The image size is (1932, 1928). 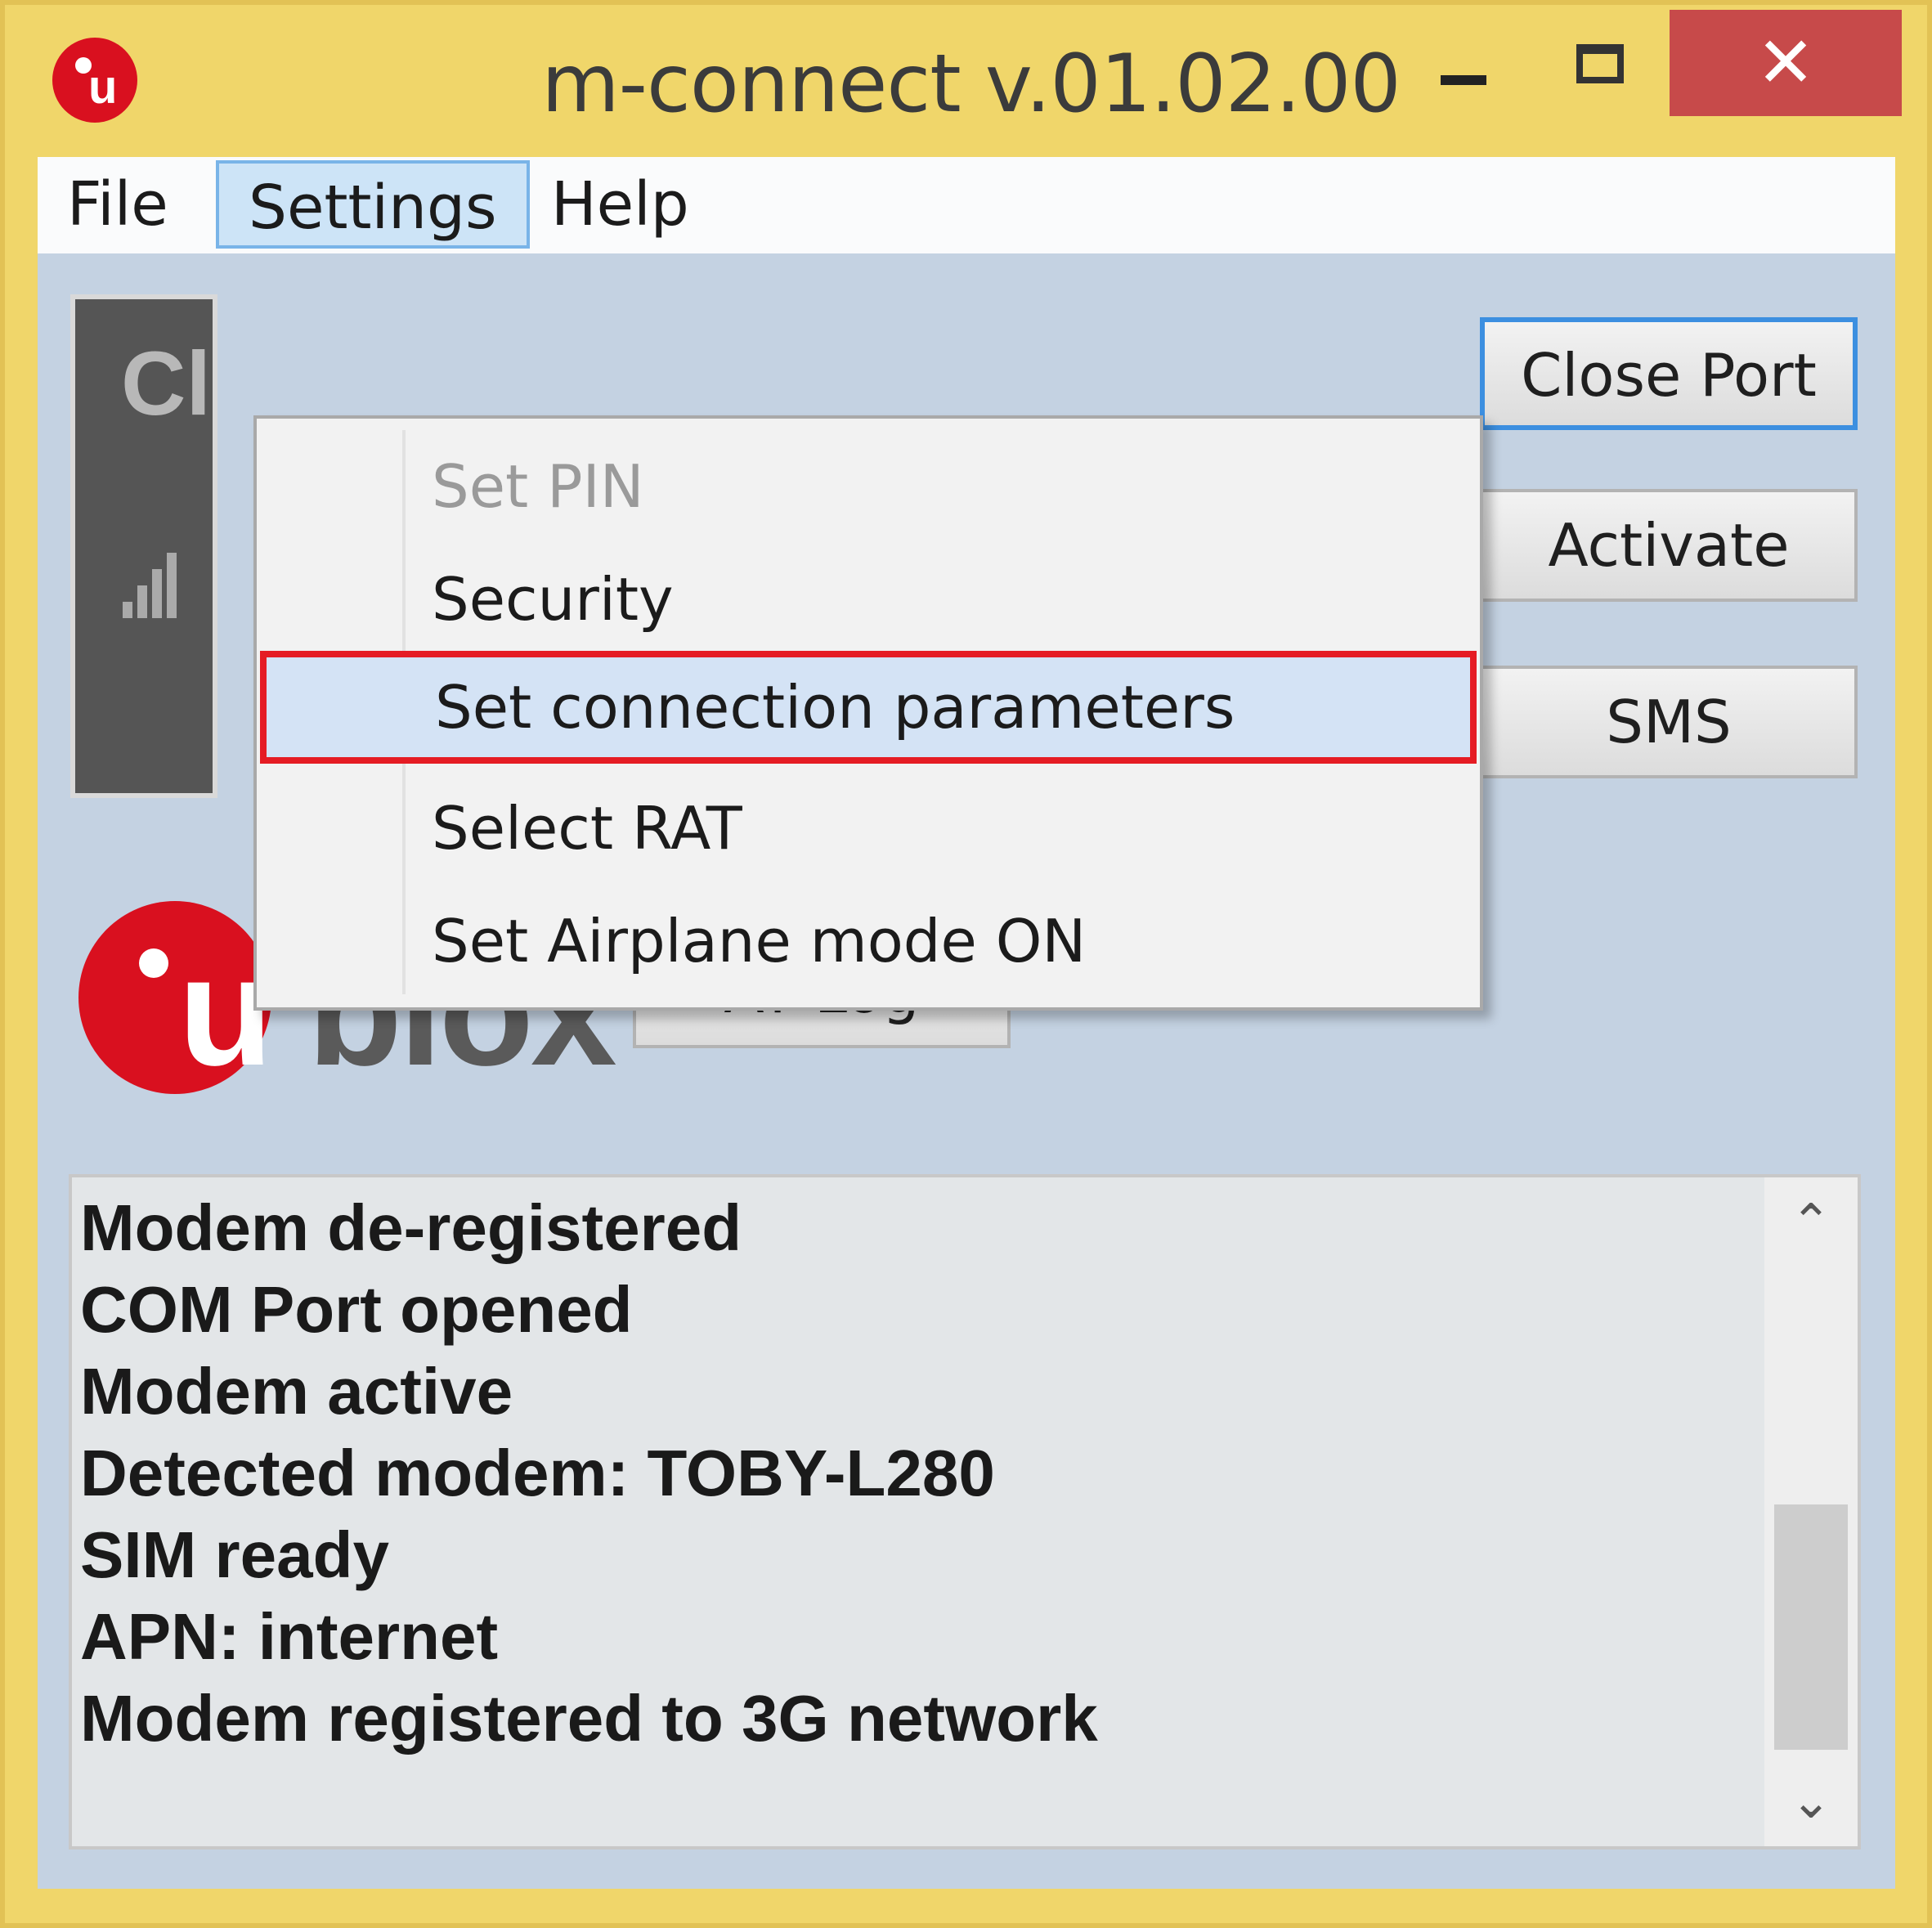 What do you see at coordinates (868, 828) in the screenshot?
I see `menu-item-select-rat: Select RAT` at bounding box center [868, 828].